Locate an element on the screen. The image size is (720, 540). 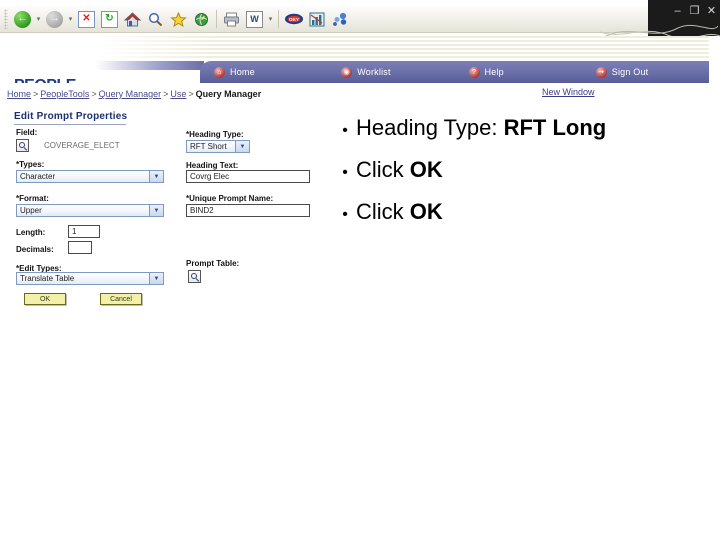
print-button is located at coordinates (231, 19).